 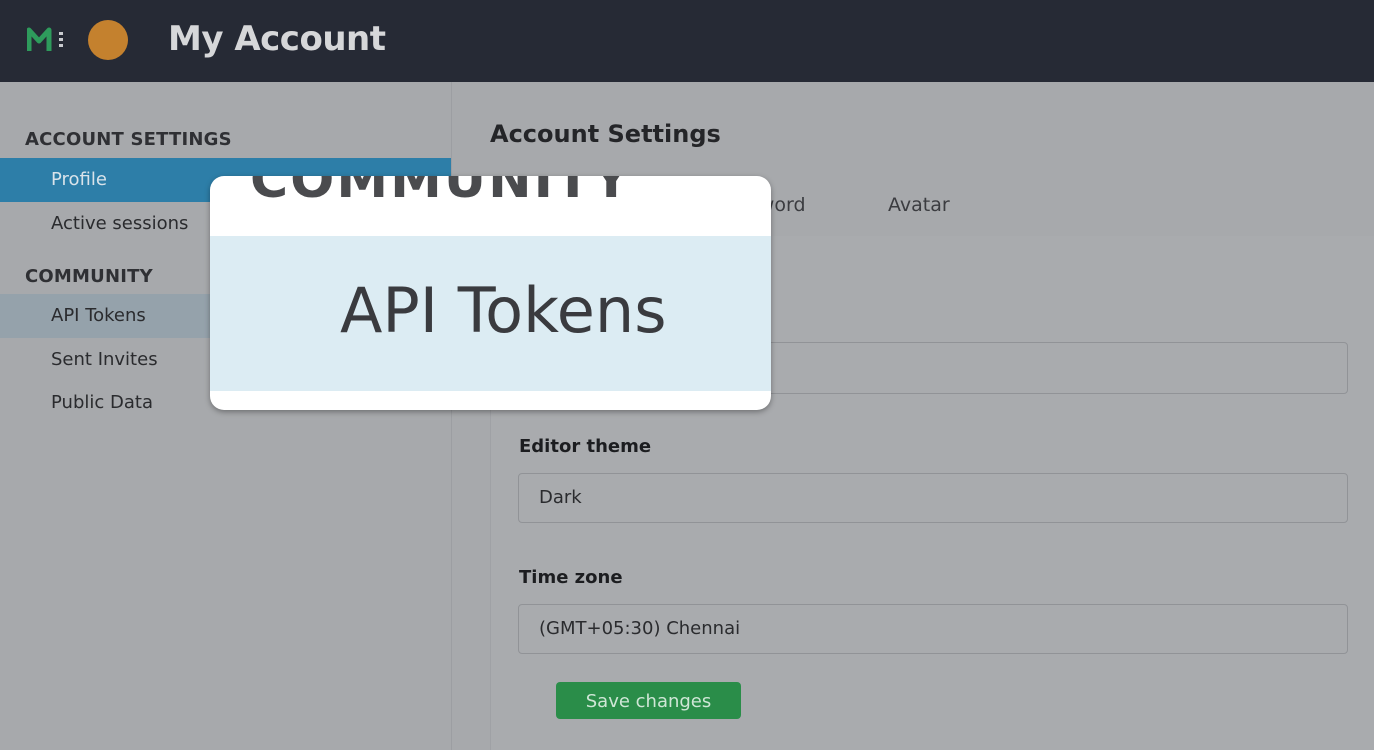 What do you see at coordinates (933, 629) in the screenshot?
I see `time-zone-select: (GMT+05:30) Chennai` at bounding box center [933, 629].